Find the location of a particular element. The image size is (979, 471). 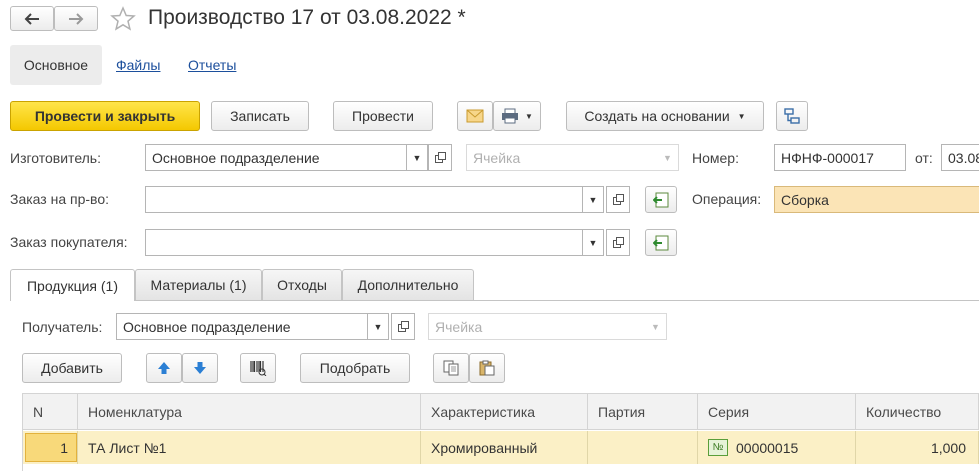

arrow-up-icon is located at coordinates (164, 368).